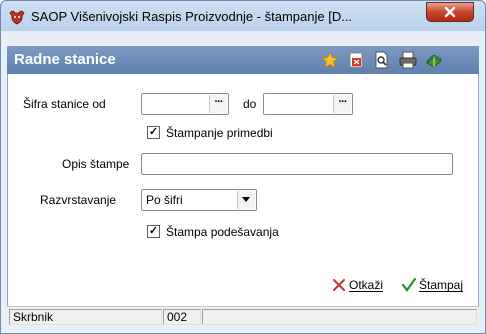 This screenshot has width=486, height=334. Describe the element at coordinates (297, 164) in the screenshot. I see `opis-stampe-input` at that location.